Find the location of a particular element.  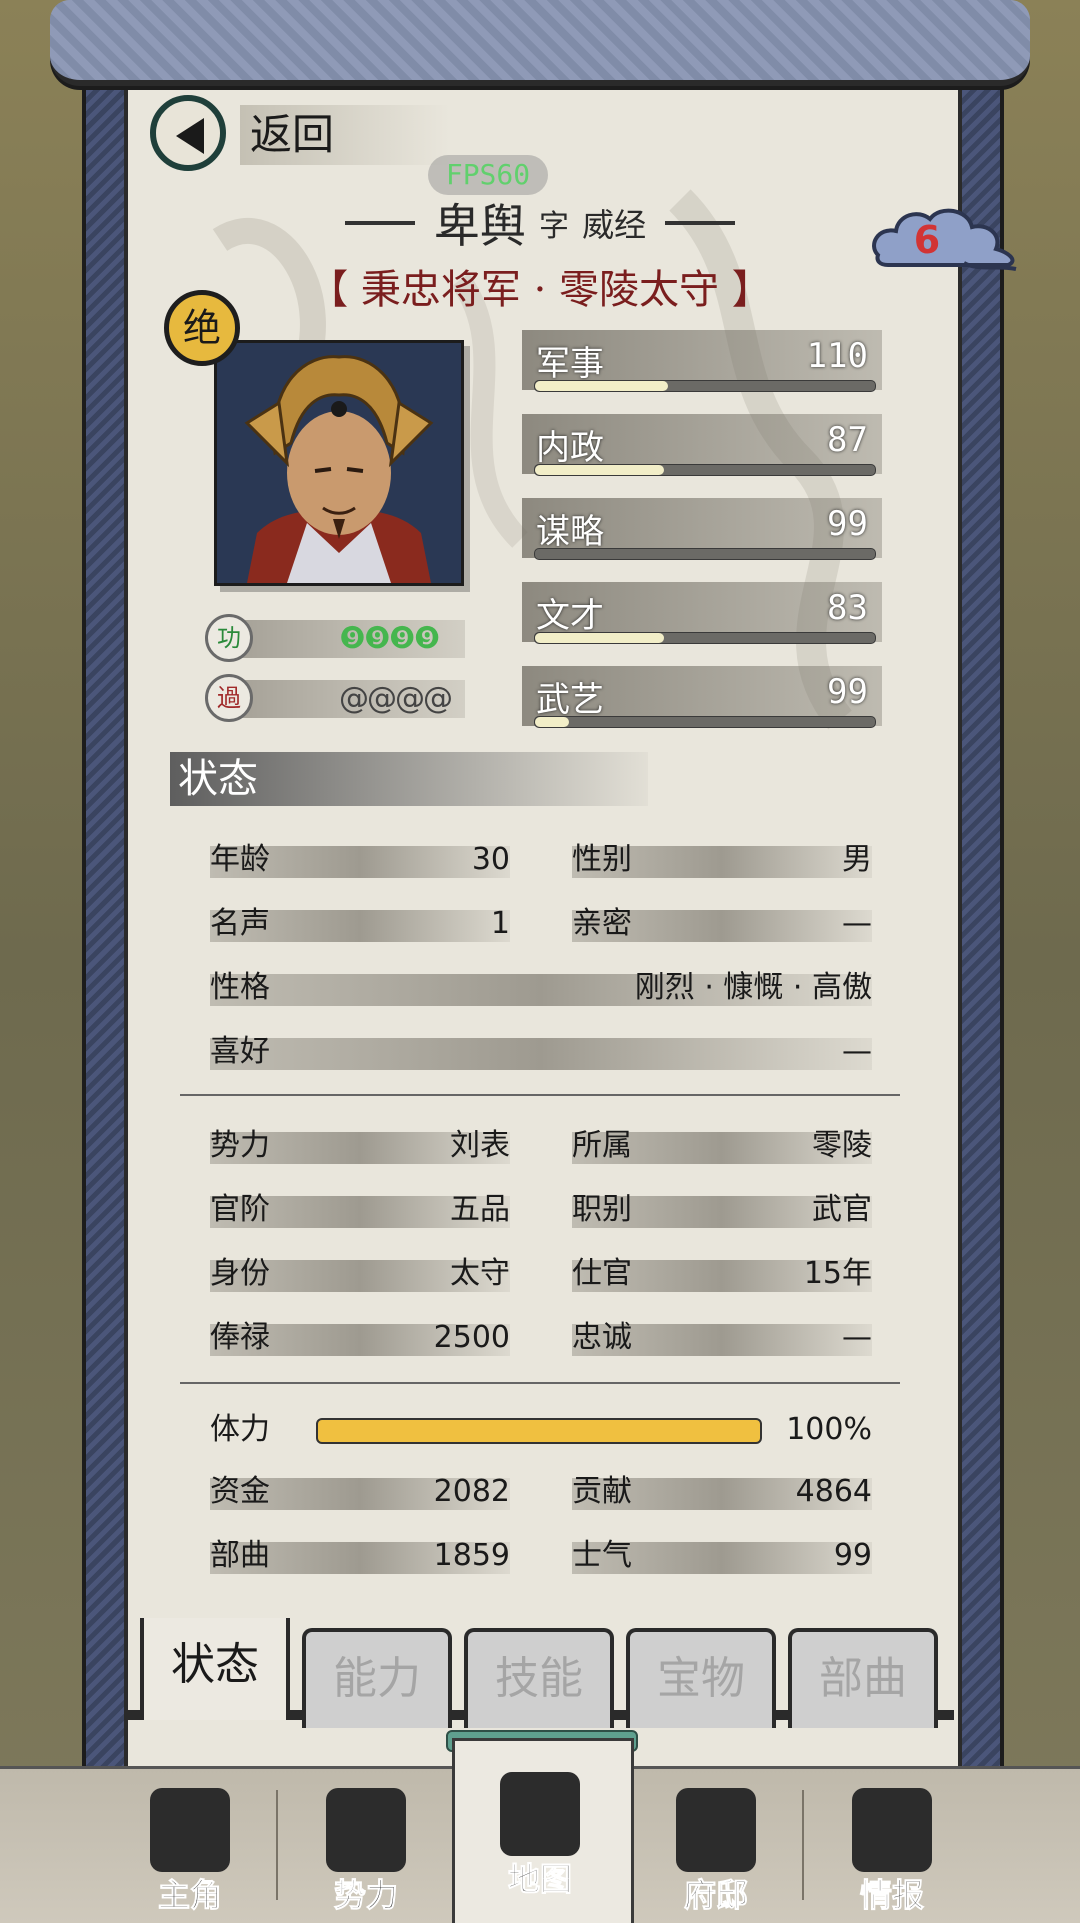

info-value: 1 is located at coordinates (500, 923).